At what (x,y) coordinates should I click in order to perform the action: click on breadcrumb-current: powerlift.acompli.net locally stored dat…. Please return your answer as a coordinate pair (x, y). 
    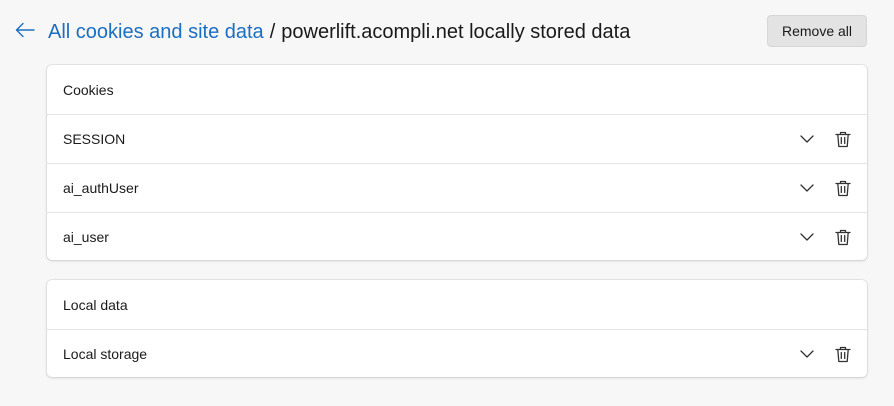
    Looking at the image, I should click on (456, 32).